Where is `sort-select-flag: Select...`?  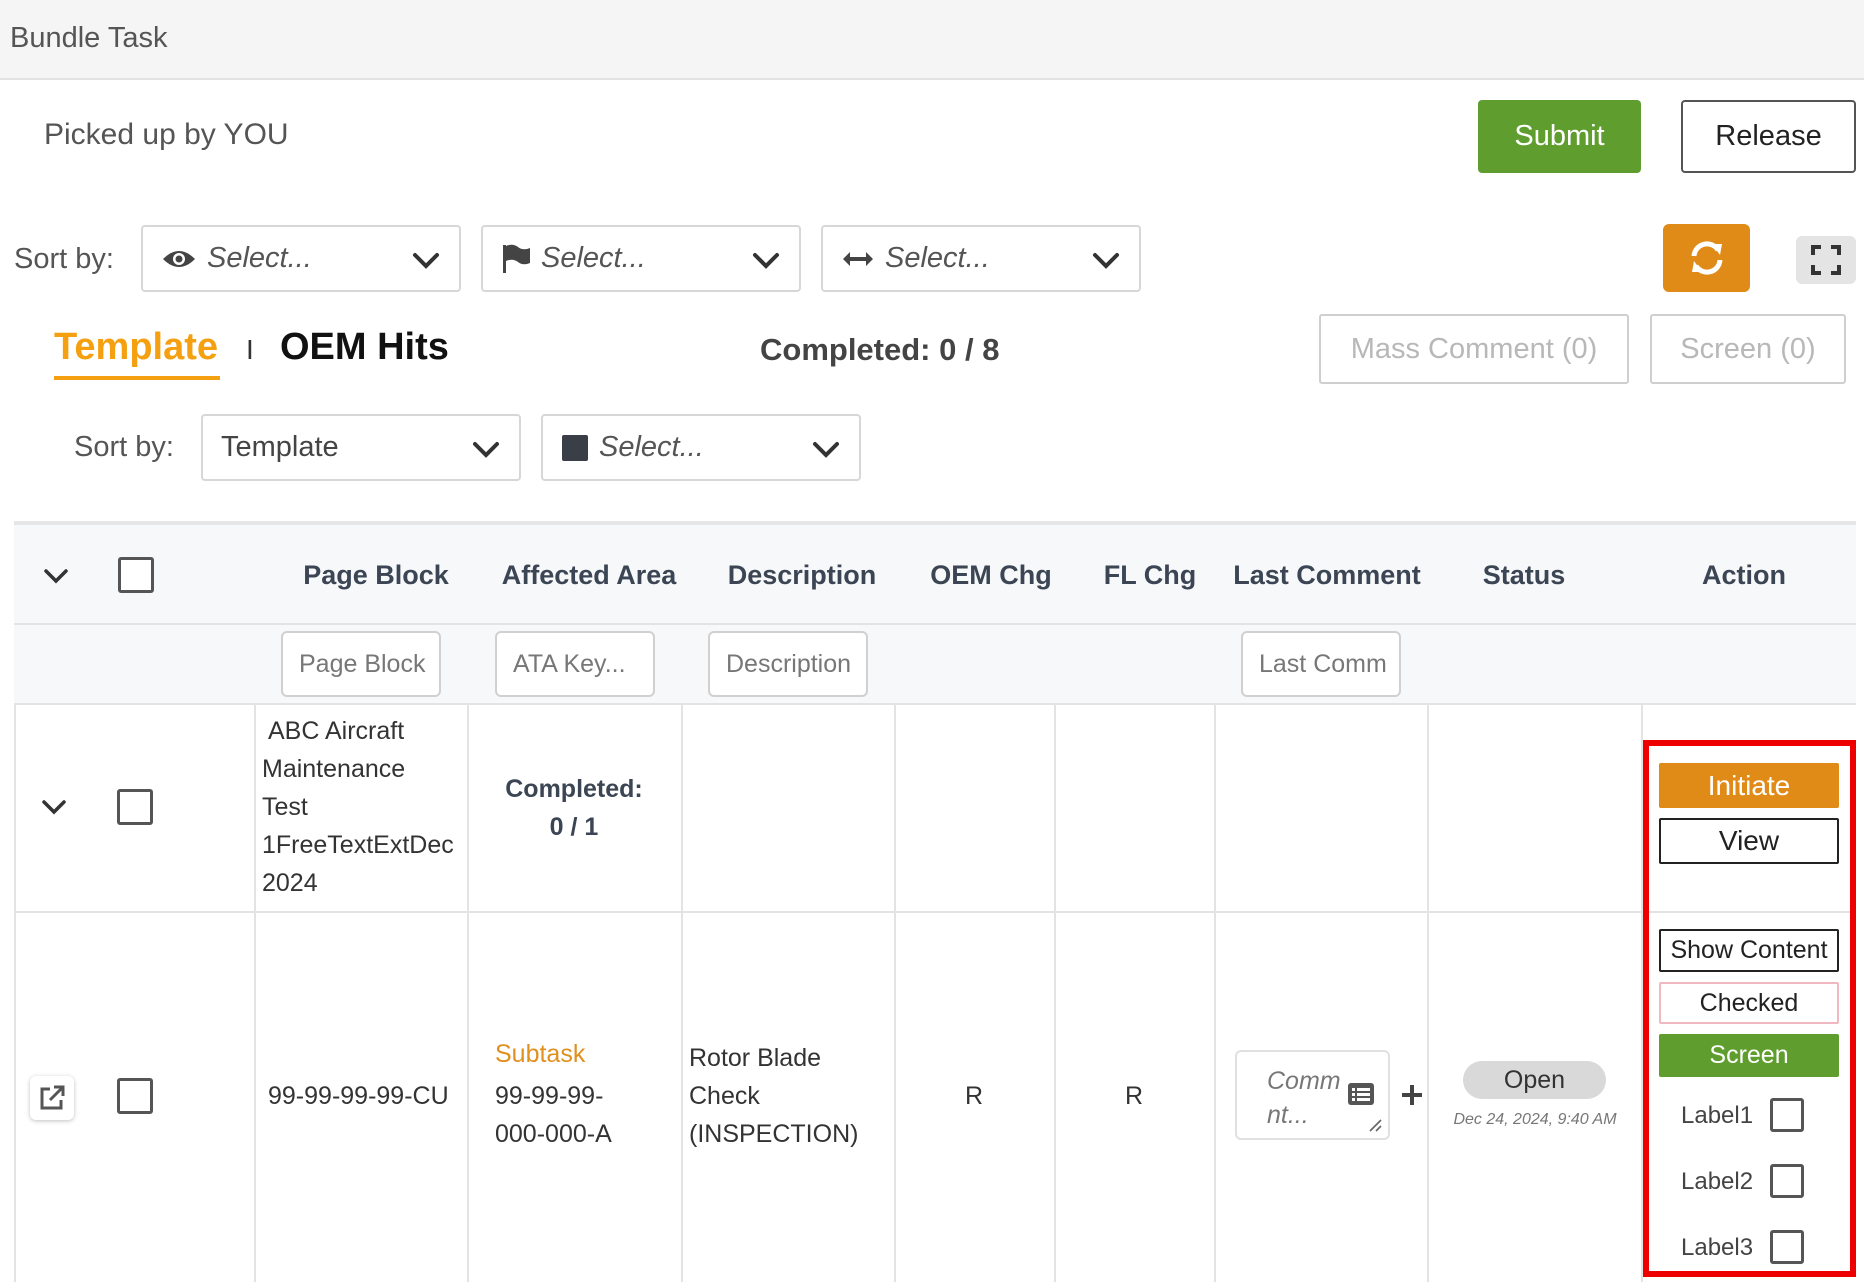
sort-select-flag: Select... is located at coordinates (641, 258).